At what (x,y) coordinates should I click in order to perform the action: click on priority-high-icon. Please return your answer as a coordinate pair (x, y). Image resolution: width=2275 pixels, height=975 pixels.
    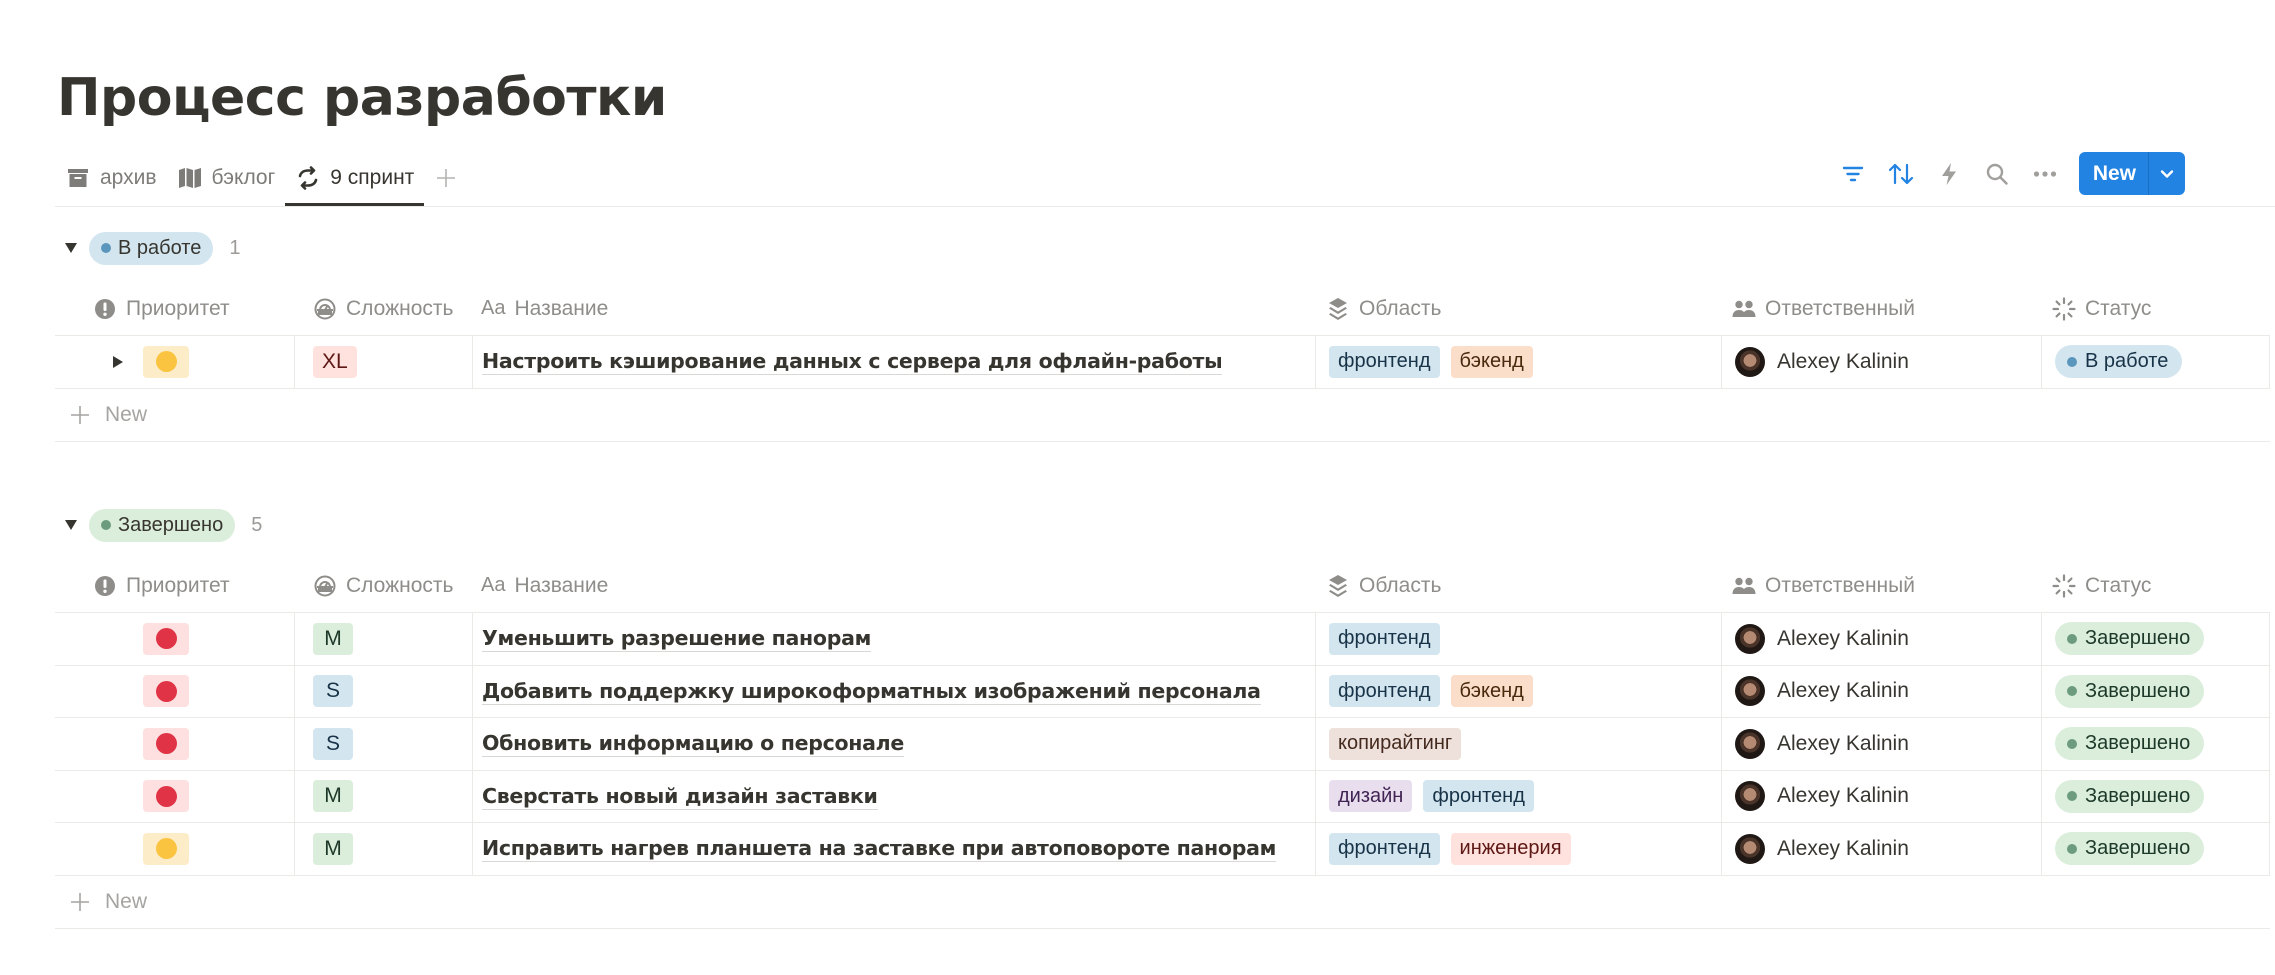
    Looking at the image, I should click on (166, 639).